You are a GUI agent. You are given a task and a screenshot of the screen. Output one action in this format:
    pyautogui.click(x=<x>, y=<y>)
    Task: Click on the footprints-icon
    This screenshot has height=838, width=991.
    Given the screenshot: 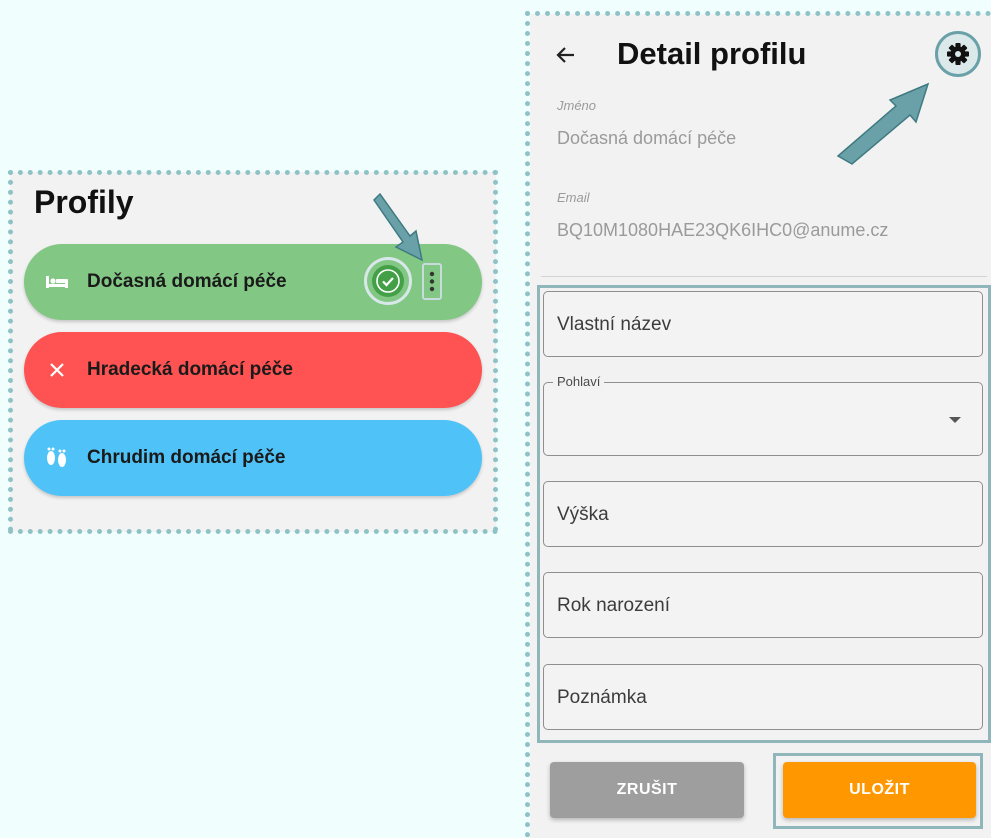 What is the action you would take?
    pyautogui.click(x=57, y=458)
    